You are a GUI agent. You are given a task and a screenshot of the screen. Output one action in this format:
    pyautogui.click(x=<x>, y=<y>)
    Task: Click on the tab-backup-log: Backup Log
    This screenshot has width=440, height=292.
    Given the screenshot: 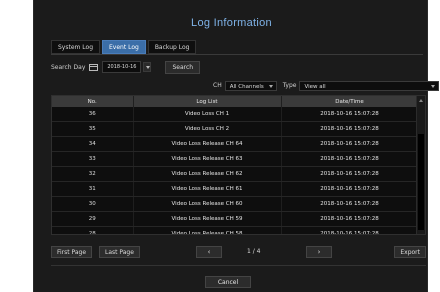 What is the action you would take?
    pyautogui.click(x=172, y=47)
    